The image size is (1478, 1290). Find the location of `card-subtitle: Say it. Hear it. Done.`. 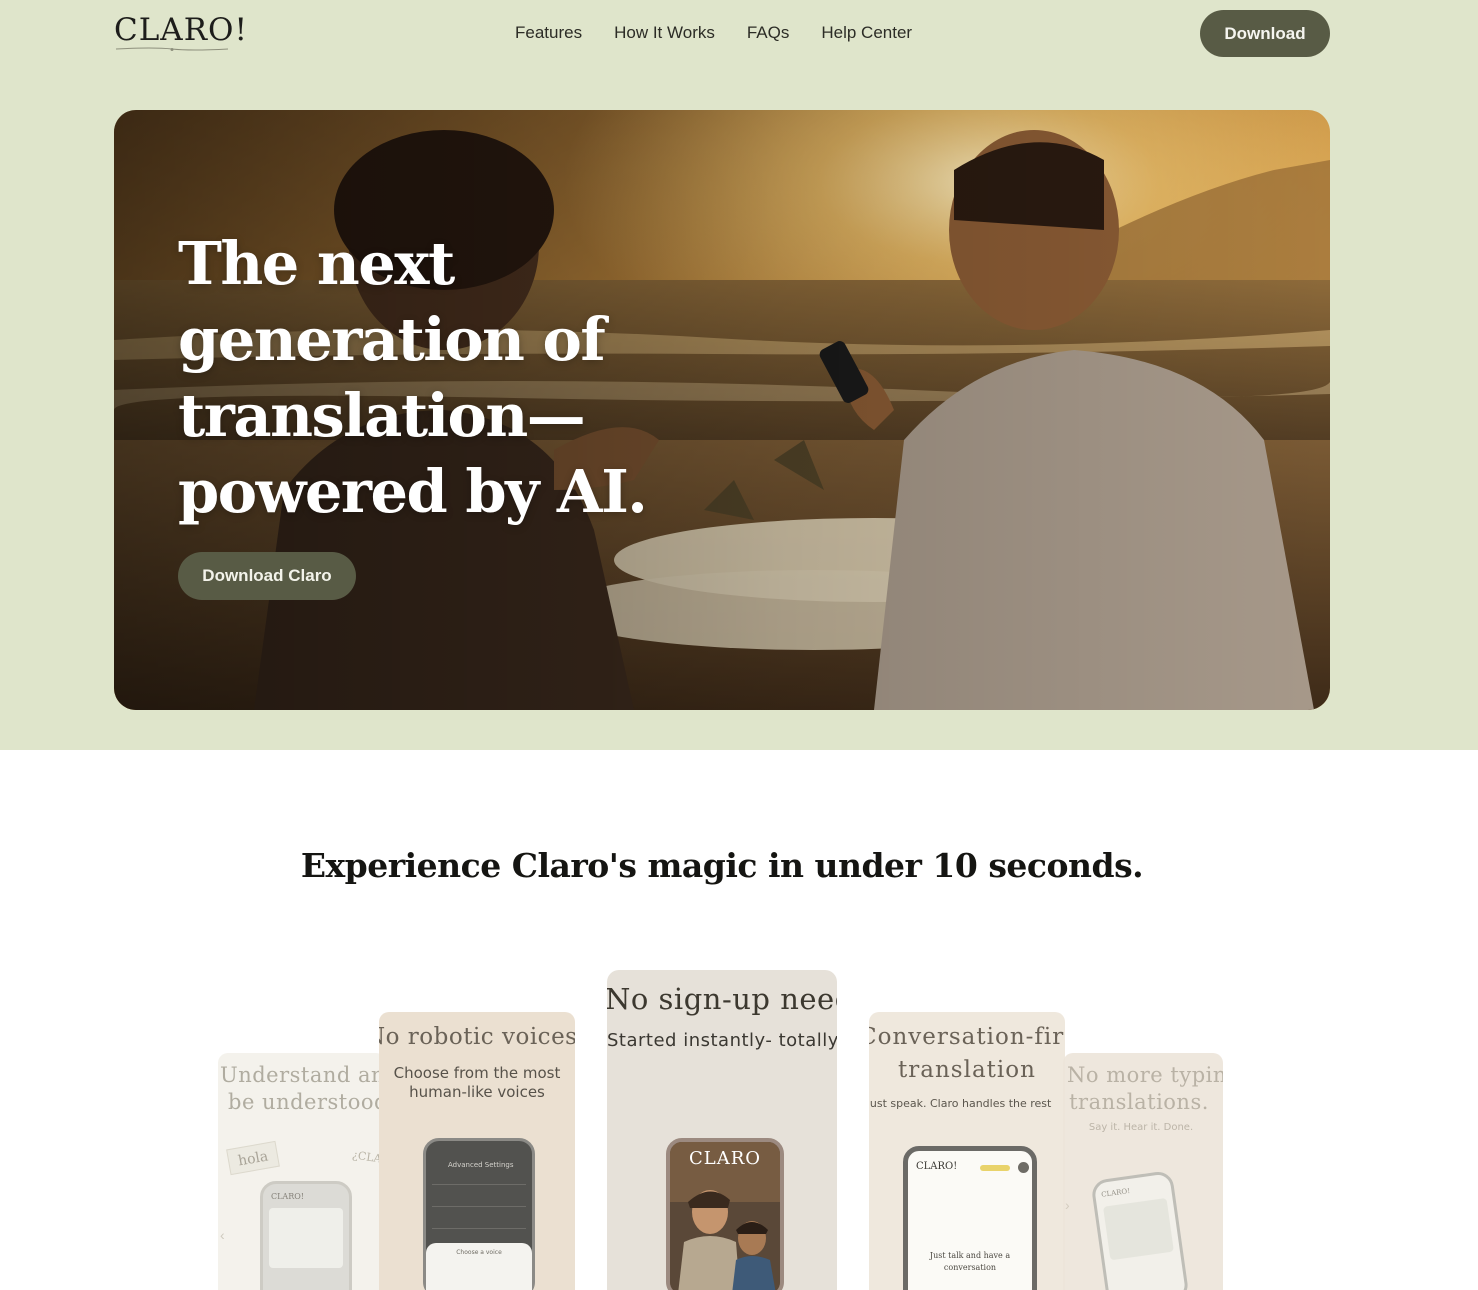

card-subtitle: Say it. Hear it. Done. is located at coordinates (1141, 1127).